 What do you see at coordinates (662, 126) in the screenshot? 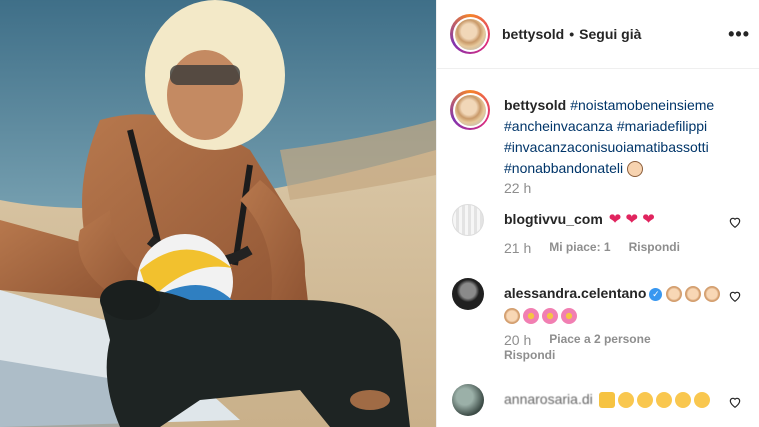
I see `hashtag-link: #mariadefilippi` at bounding box center [662, 126].